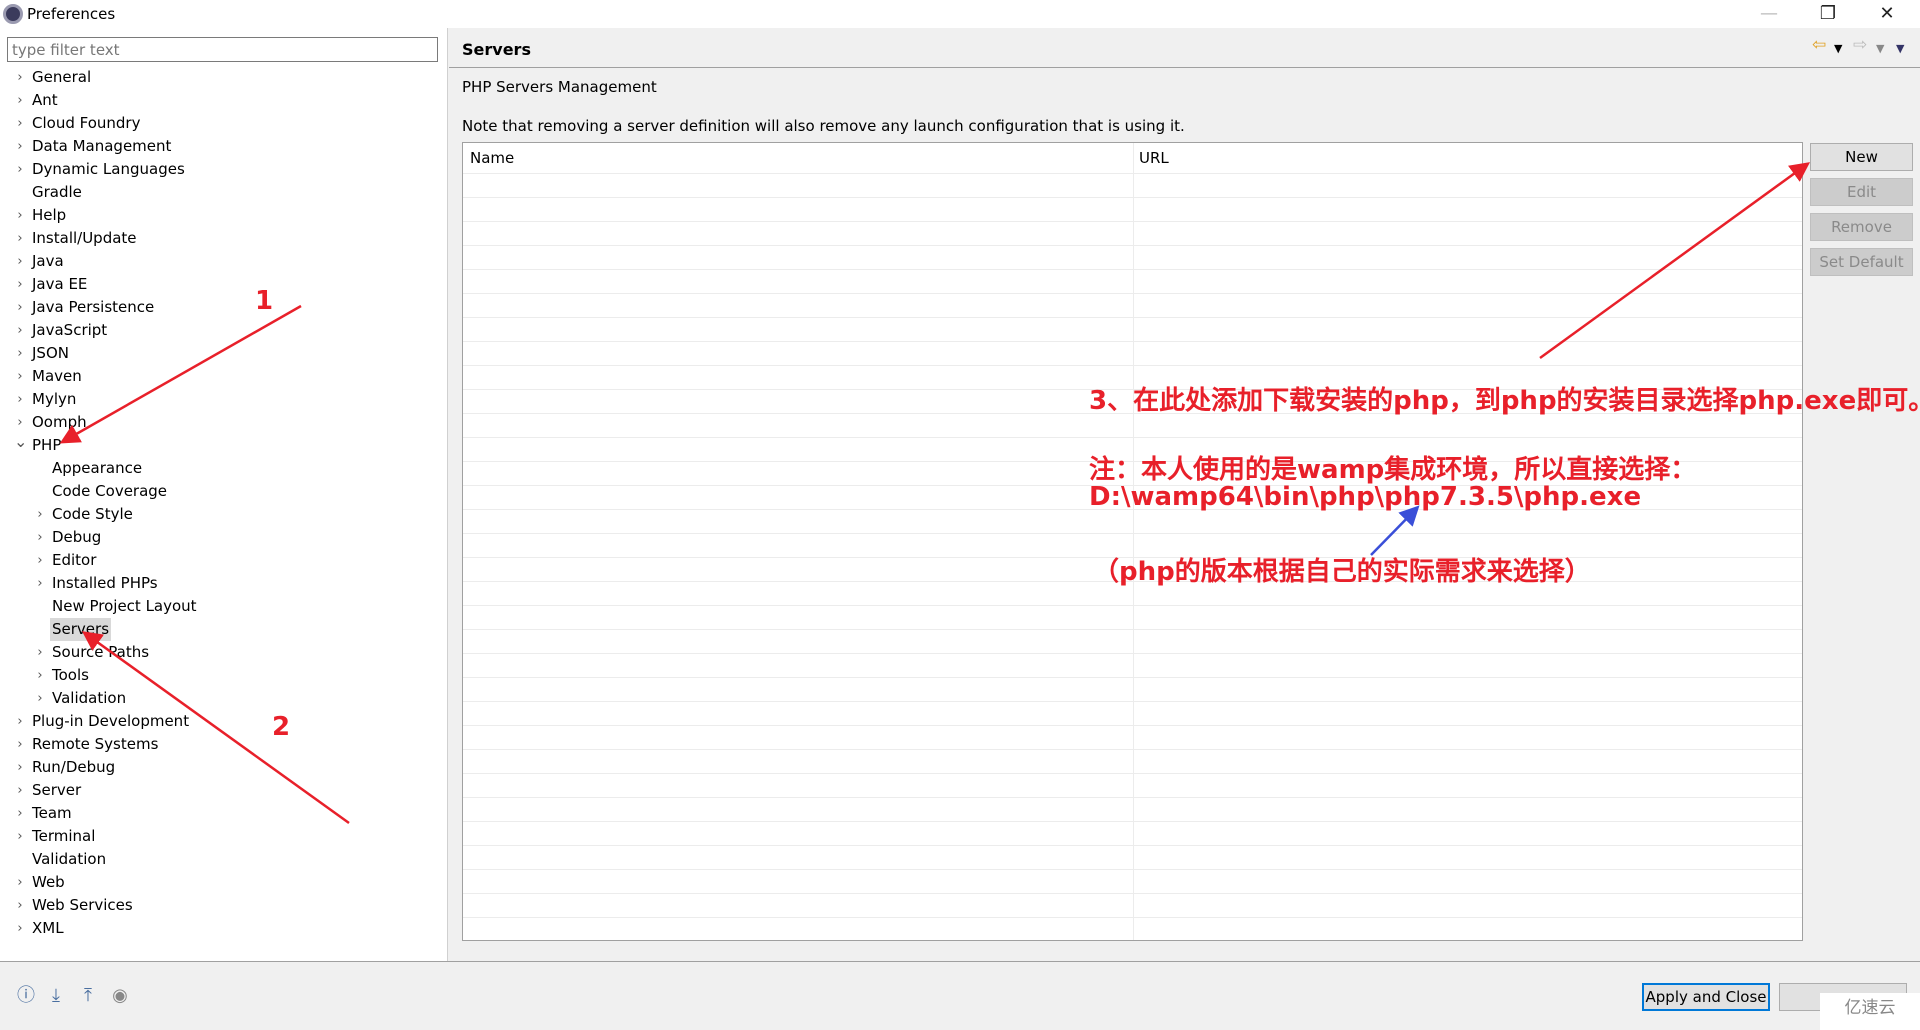 Image resolution: width=1920 pixels, height=1030 pixels. I want to click on tree-item: Cloud Foundry, so click(86, 123).